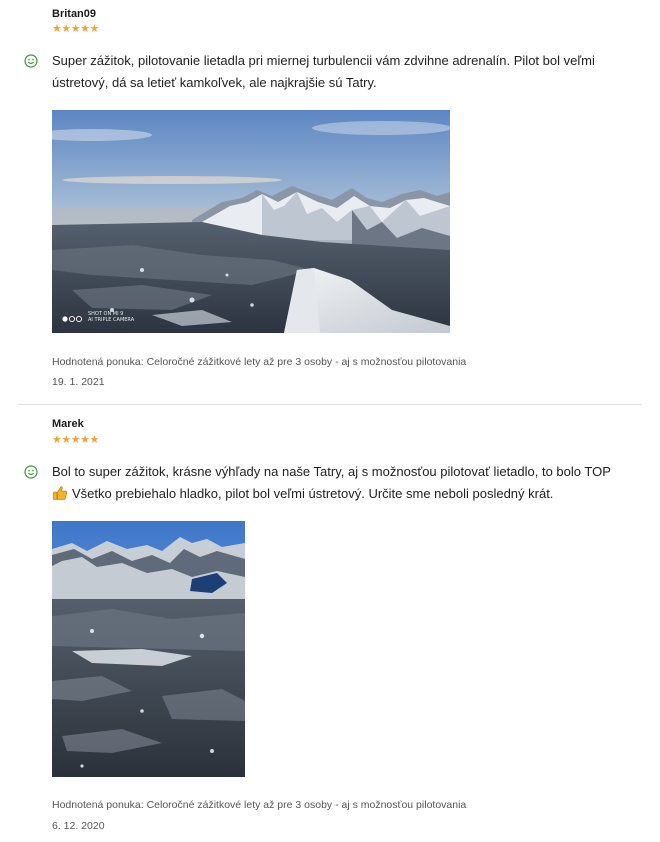 The image size is (660, 842). Describe the element at coordinates (72, 319) in the screenshot. I see `camera-dots-icon` at that location.